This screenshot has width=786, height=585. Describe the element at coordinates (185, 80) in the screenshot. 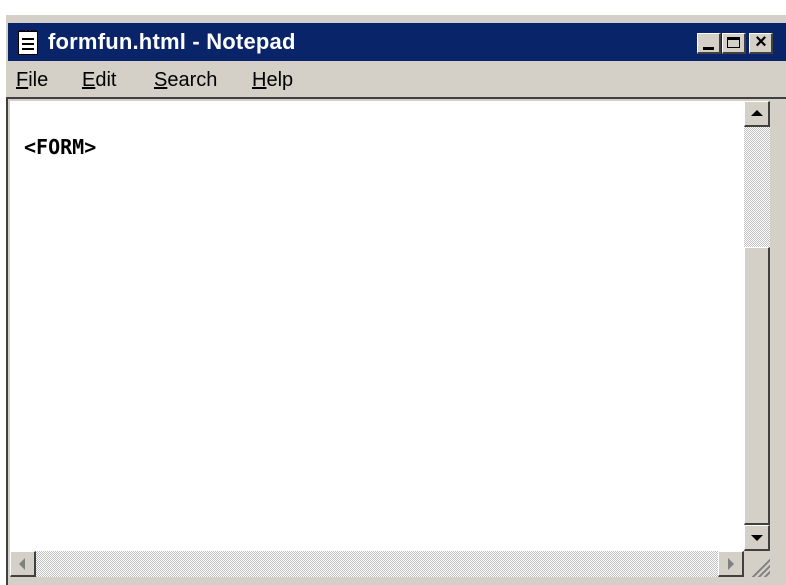

I see `menu-search: Search` at that location.